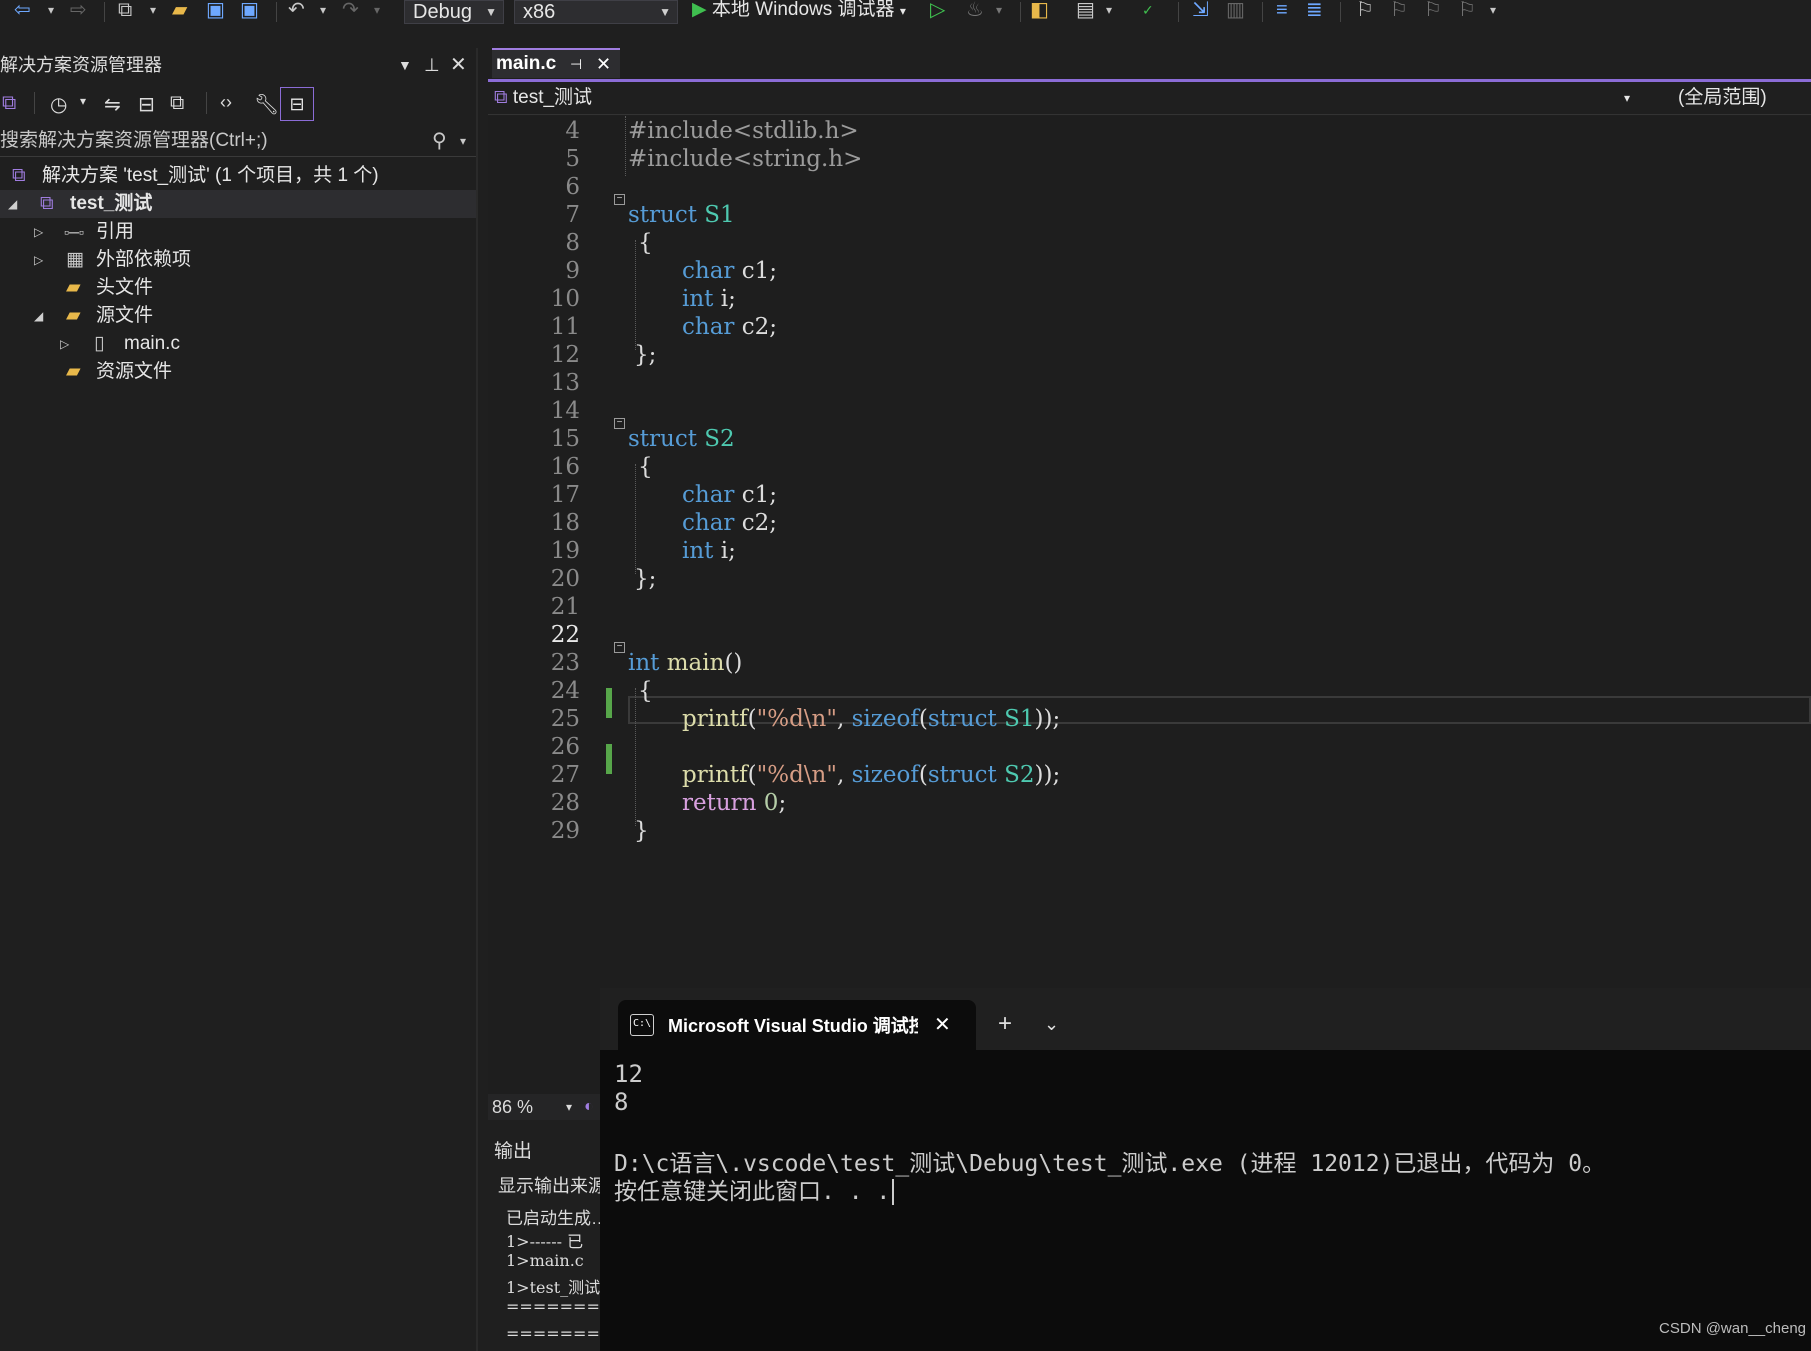 This screenshot has width=1811, height=1351. Describe the element at coordinates (975, 11) in the screenshot. I see `hot-reload-icon: ♨` at that location.